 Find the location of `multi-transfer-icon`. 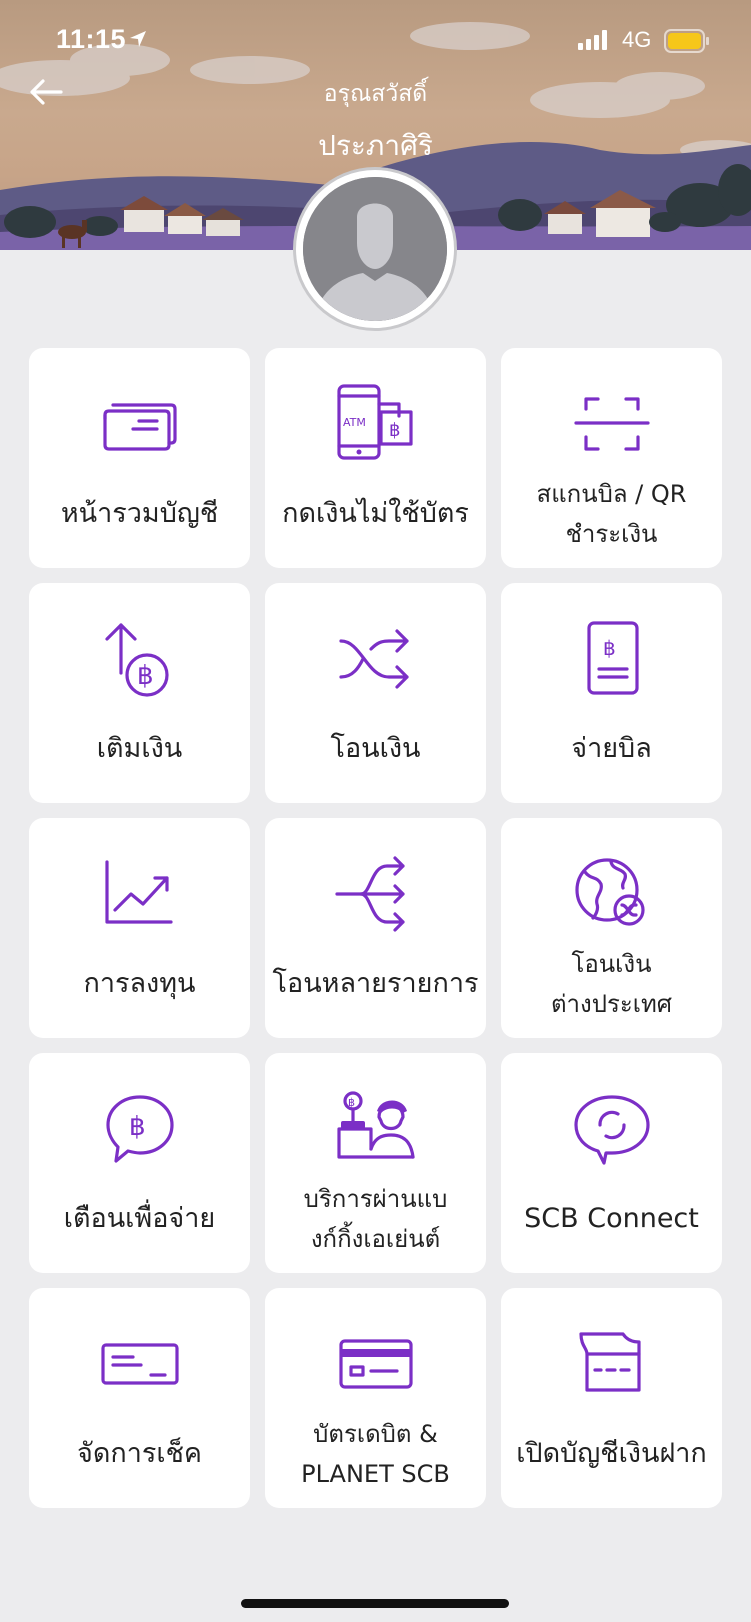

multi-transfer-icon is located at coordinates (369, 894).